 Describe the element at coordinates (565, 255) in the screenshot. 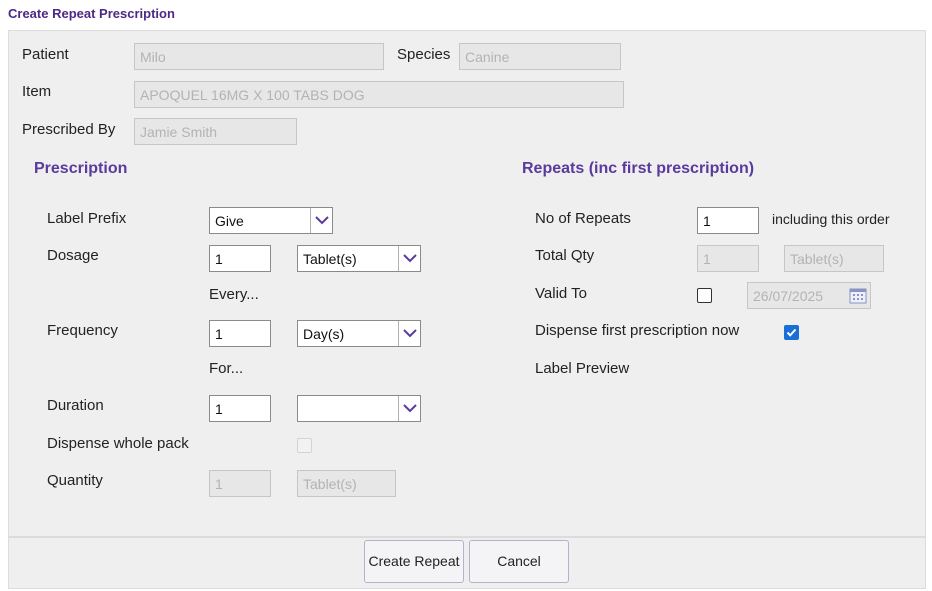

I see `total-qty-label: Total Qty` at that location.